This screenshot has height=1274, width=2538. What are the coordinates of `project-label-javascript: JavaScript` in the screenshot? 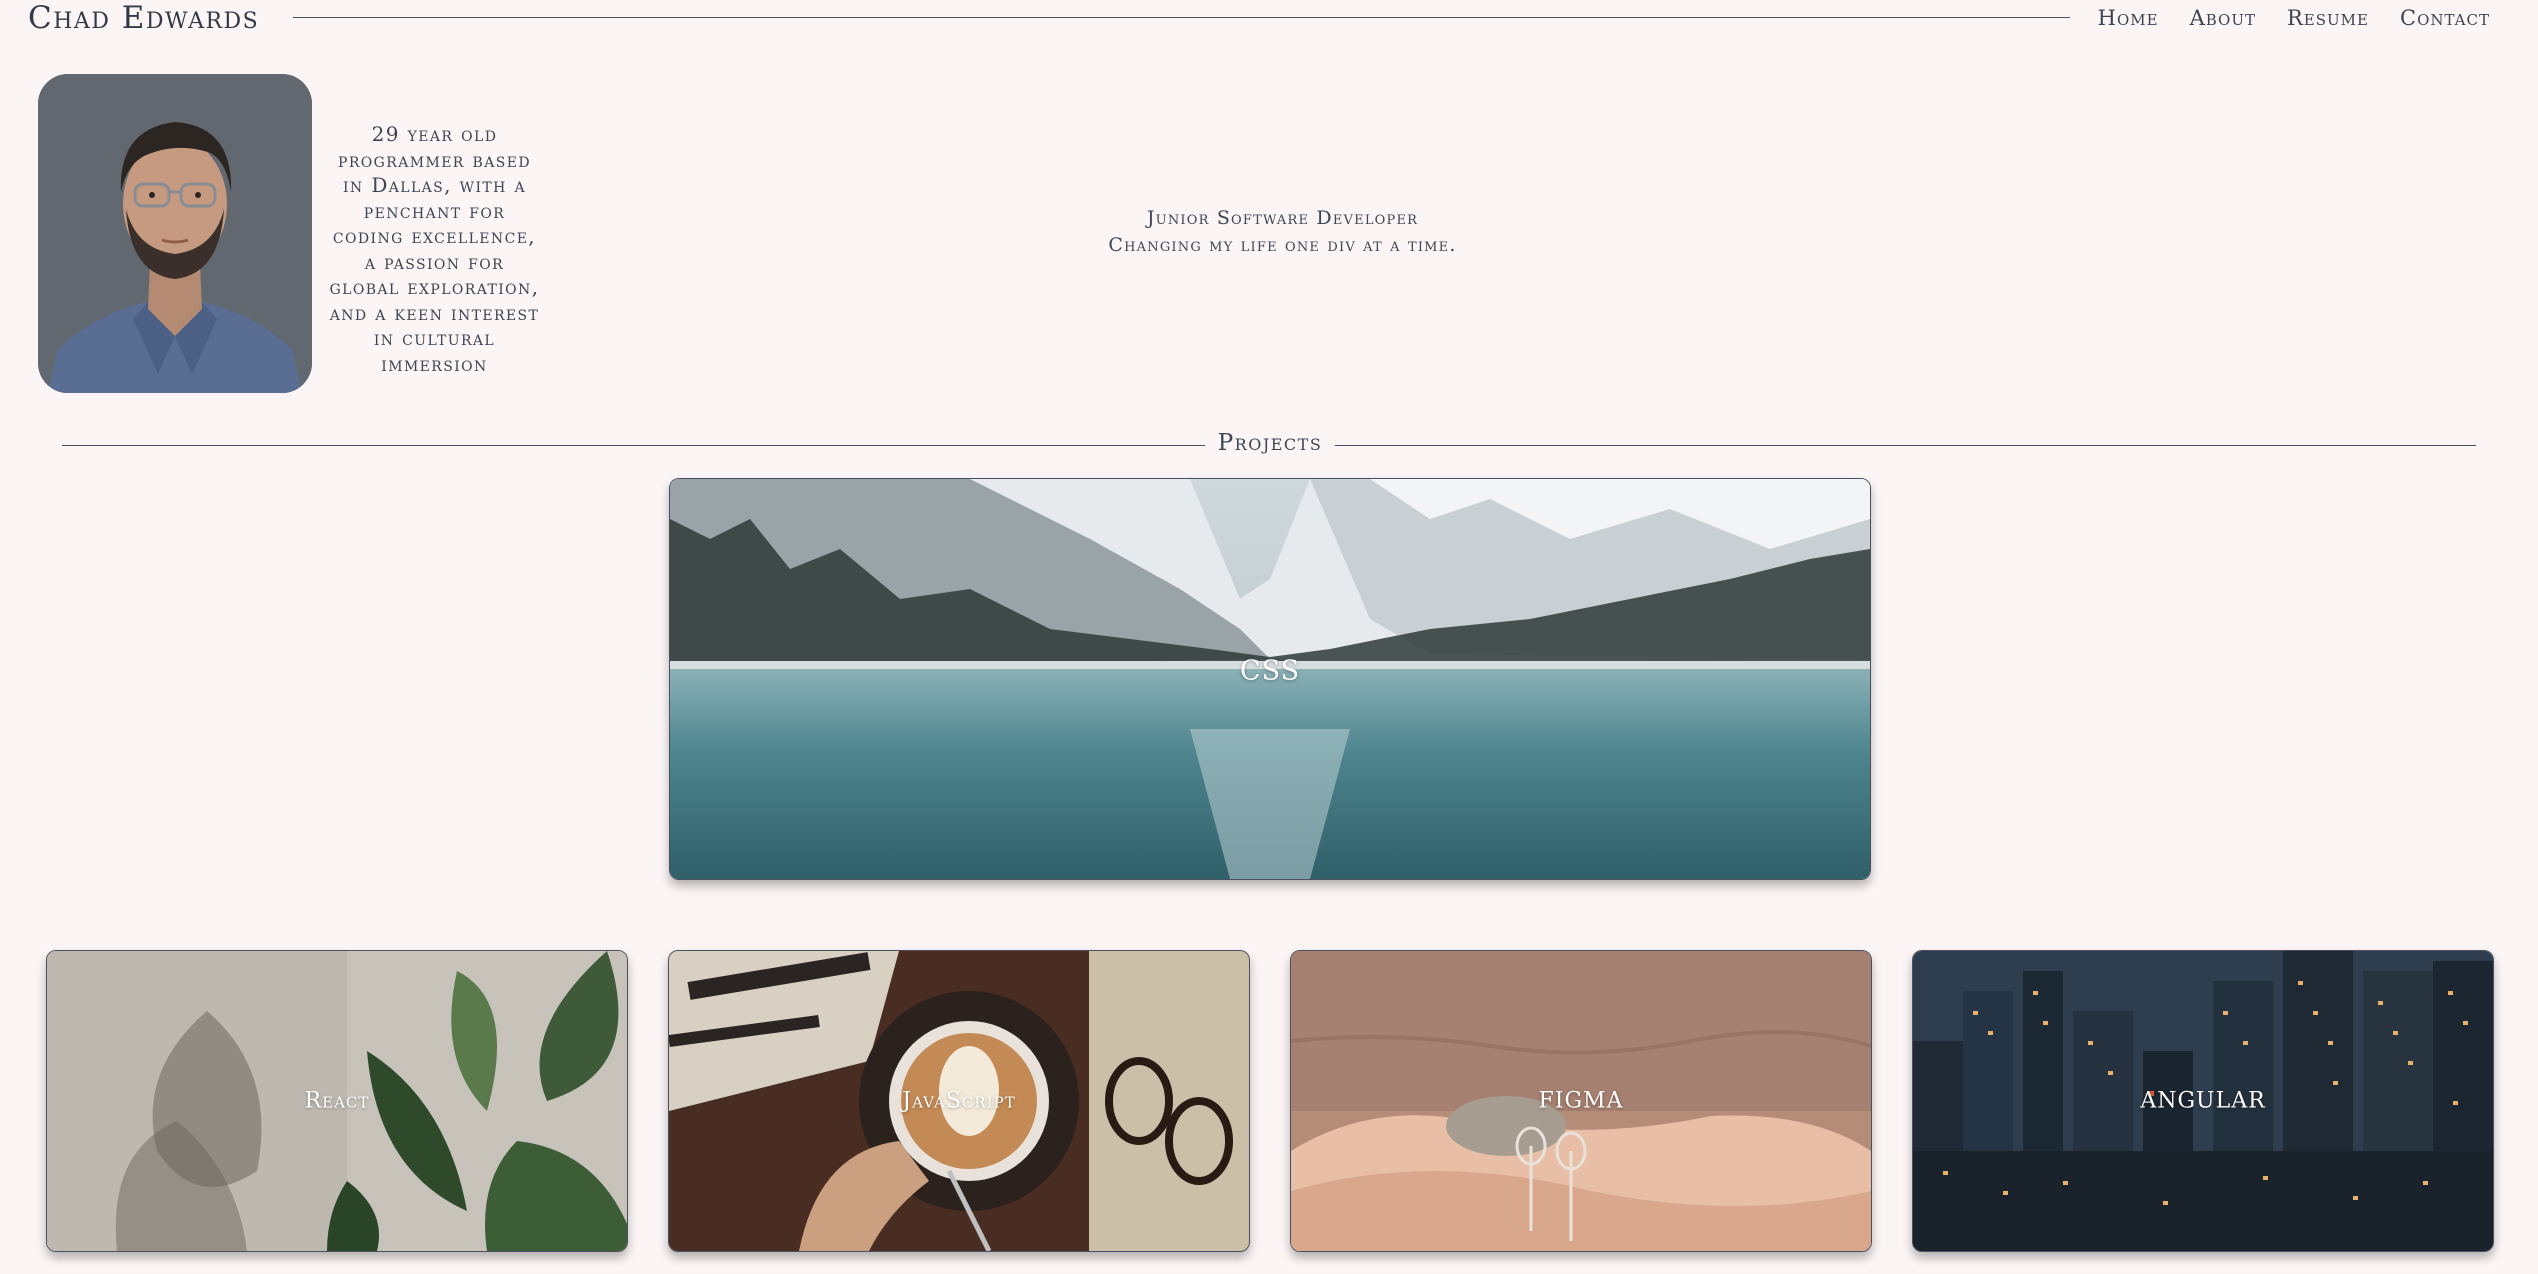 It's located at (959, 1101).